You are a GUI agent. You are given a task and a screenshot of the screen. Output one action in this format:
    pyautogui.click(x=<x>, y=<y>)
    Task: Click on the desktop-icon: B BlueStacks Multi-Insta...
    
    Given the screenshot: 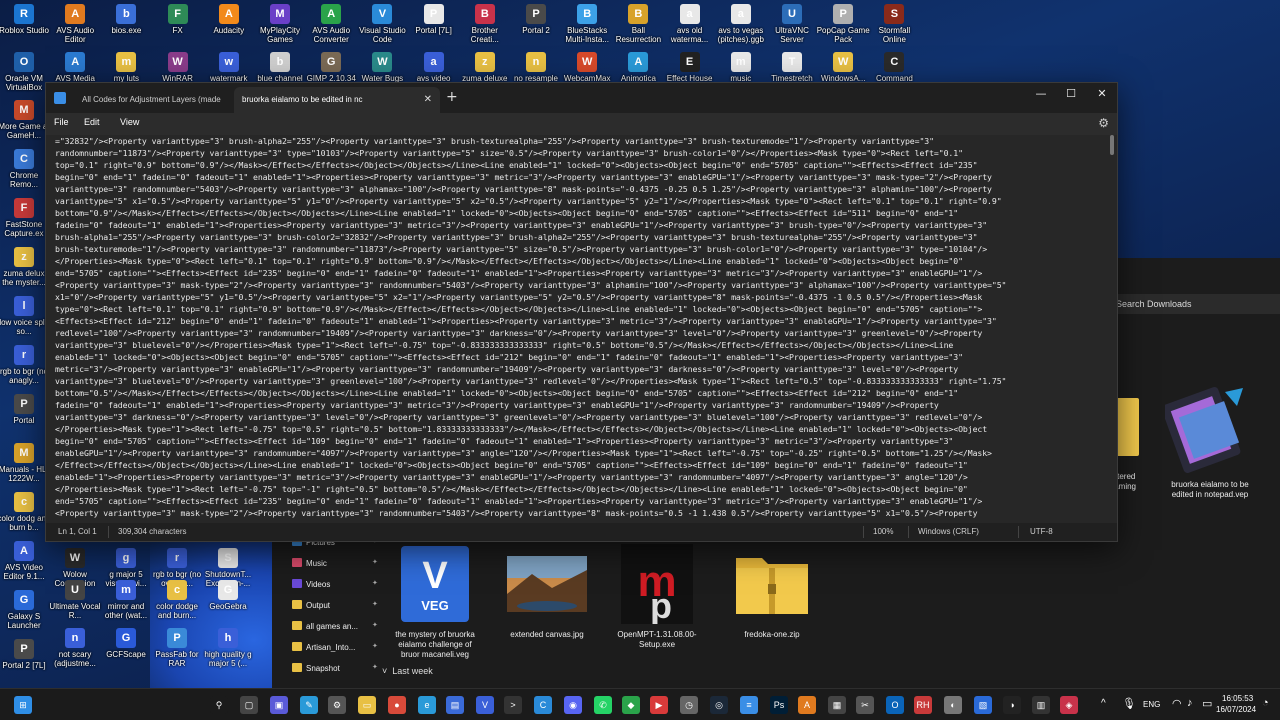 What is the action you would take?
    pyautogui.click(x=587, y=24)
    